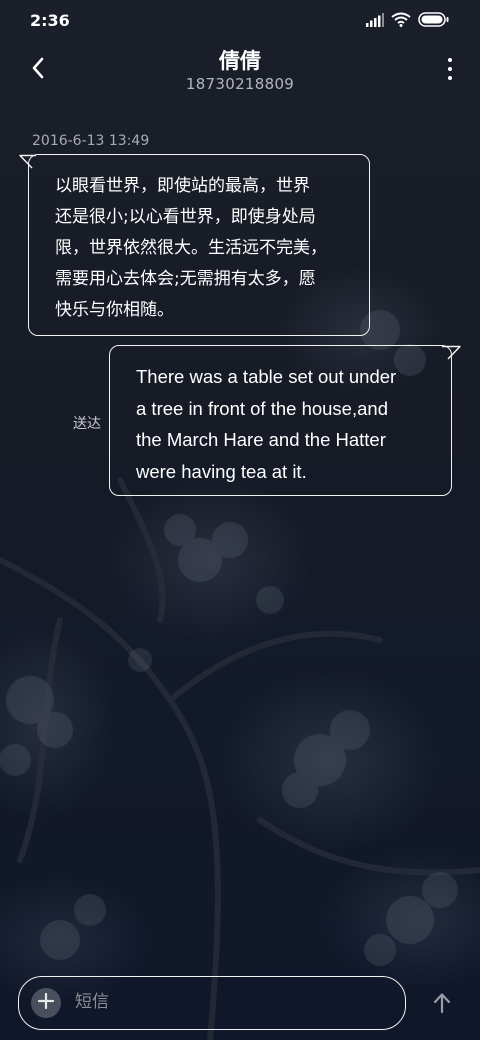 The height and width of the screenshot is (1040, 480). What do you see at coordinates (240, 20) in the screenshot?
I see `status-bar: 2:36` at bounding box center [240, 20].